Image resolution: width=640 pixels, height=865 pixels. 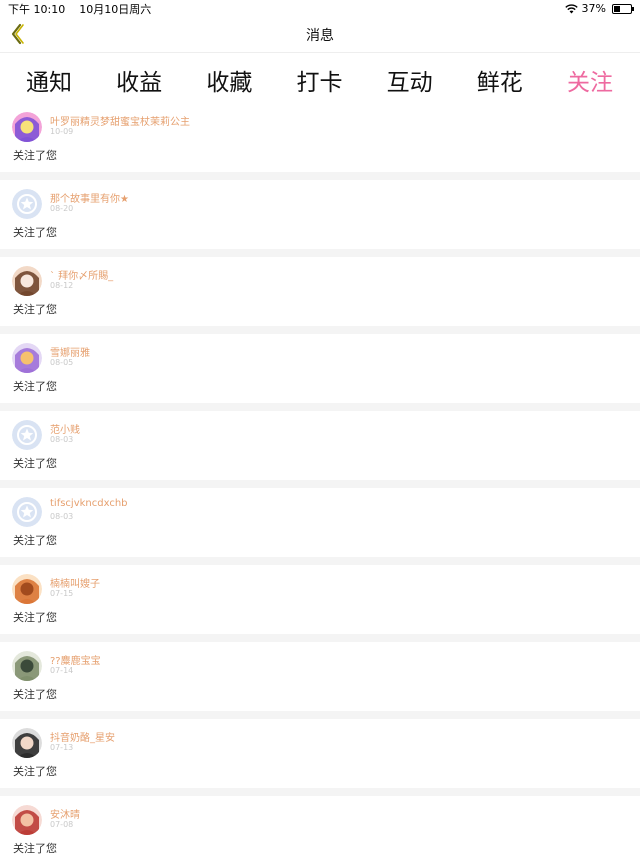 I want to click on timestamp: 08-05, so click(x=62, y=362).